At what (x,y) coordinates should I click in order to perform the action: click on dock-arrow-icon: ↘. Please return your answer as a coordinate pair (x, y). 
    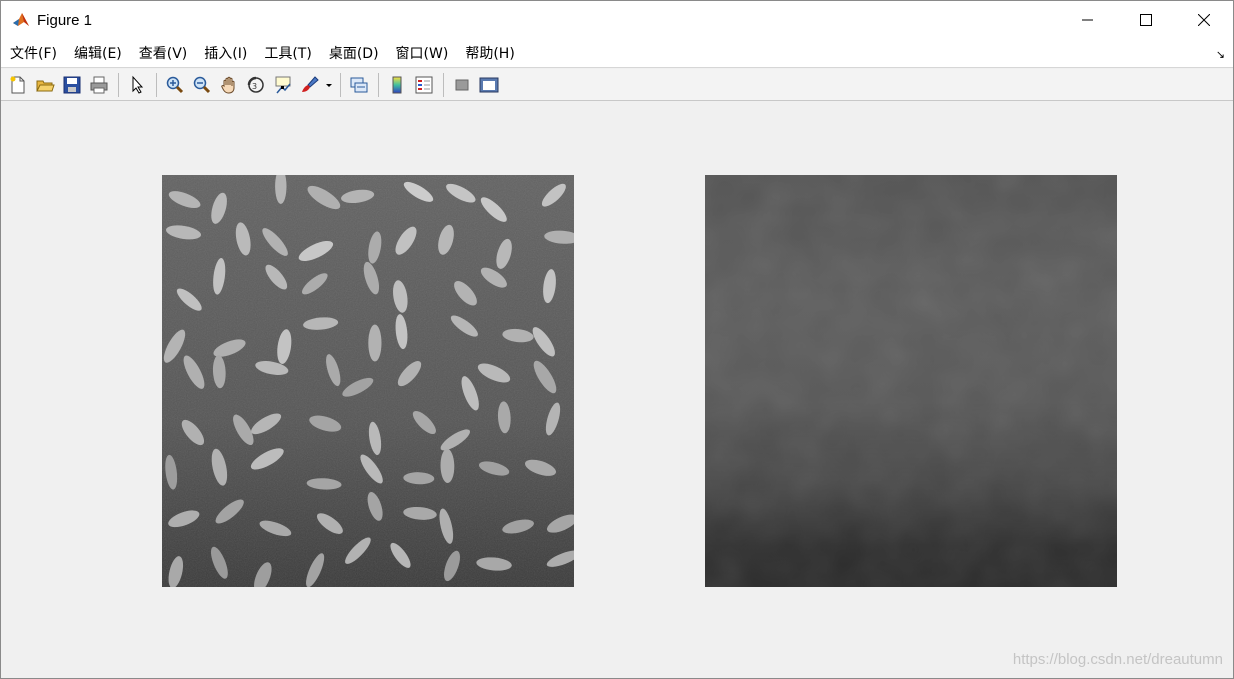
    Looking at the image, I should click on (1220, 54).